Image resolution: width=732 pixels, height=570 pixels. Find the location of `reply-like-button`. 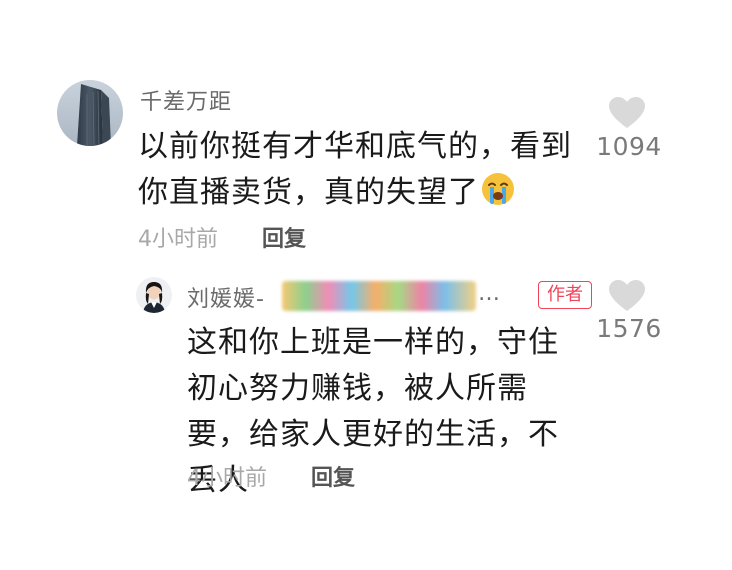

reply-like-button is located at coordinates (627, 296).